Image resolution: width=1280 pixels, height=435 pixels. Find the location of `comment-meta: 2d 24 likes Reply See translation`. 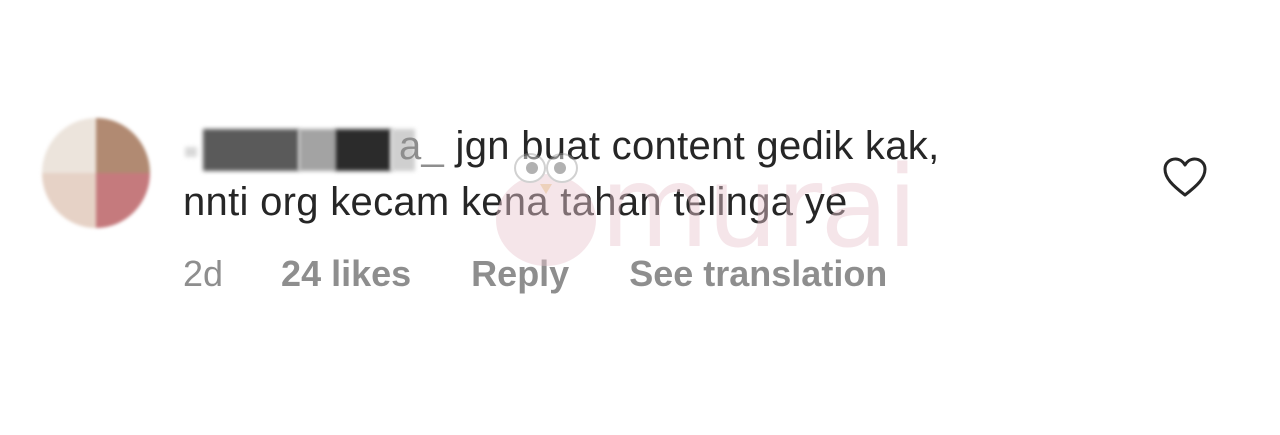

comment-meta: 2d 24 likes Reply See translation is located at coordinates (565, 274).